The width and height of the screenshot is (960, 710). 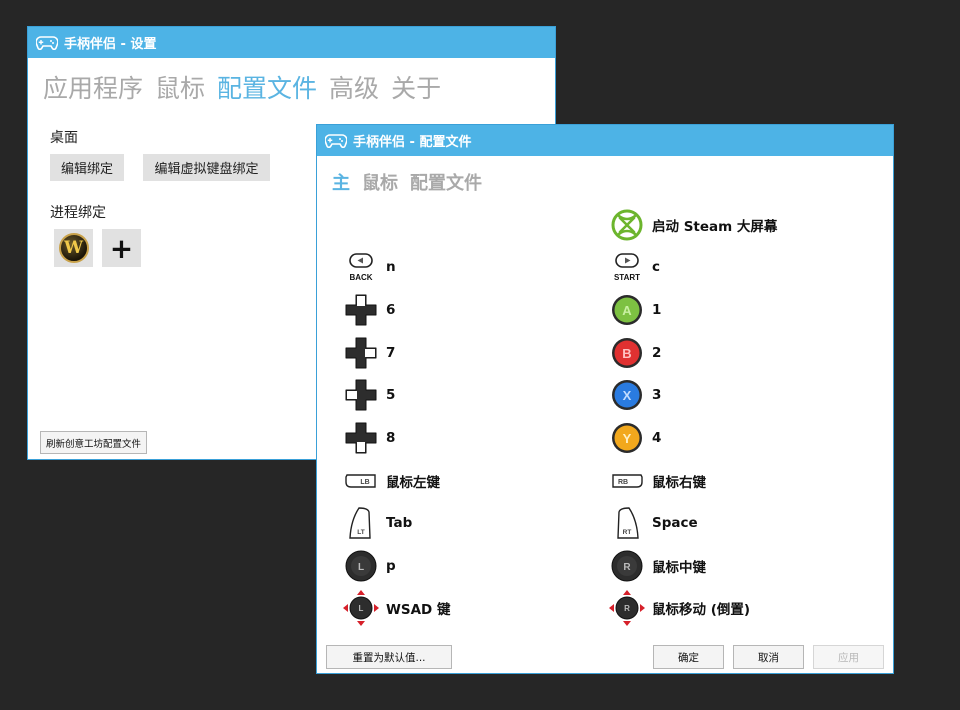 I want to click on b-button-icon: B, so click(x=627, y=353).